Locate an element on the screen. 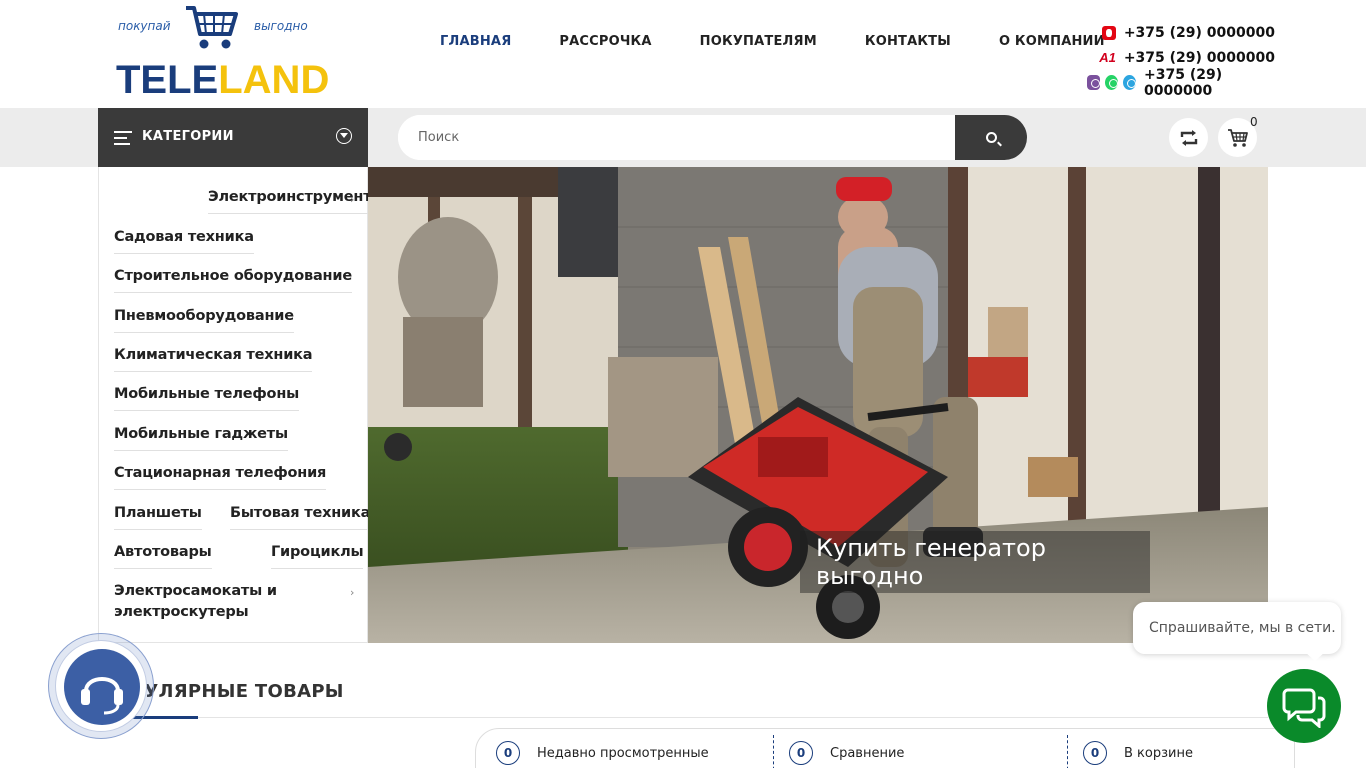  search-input is located at coordinates (676, 137).